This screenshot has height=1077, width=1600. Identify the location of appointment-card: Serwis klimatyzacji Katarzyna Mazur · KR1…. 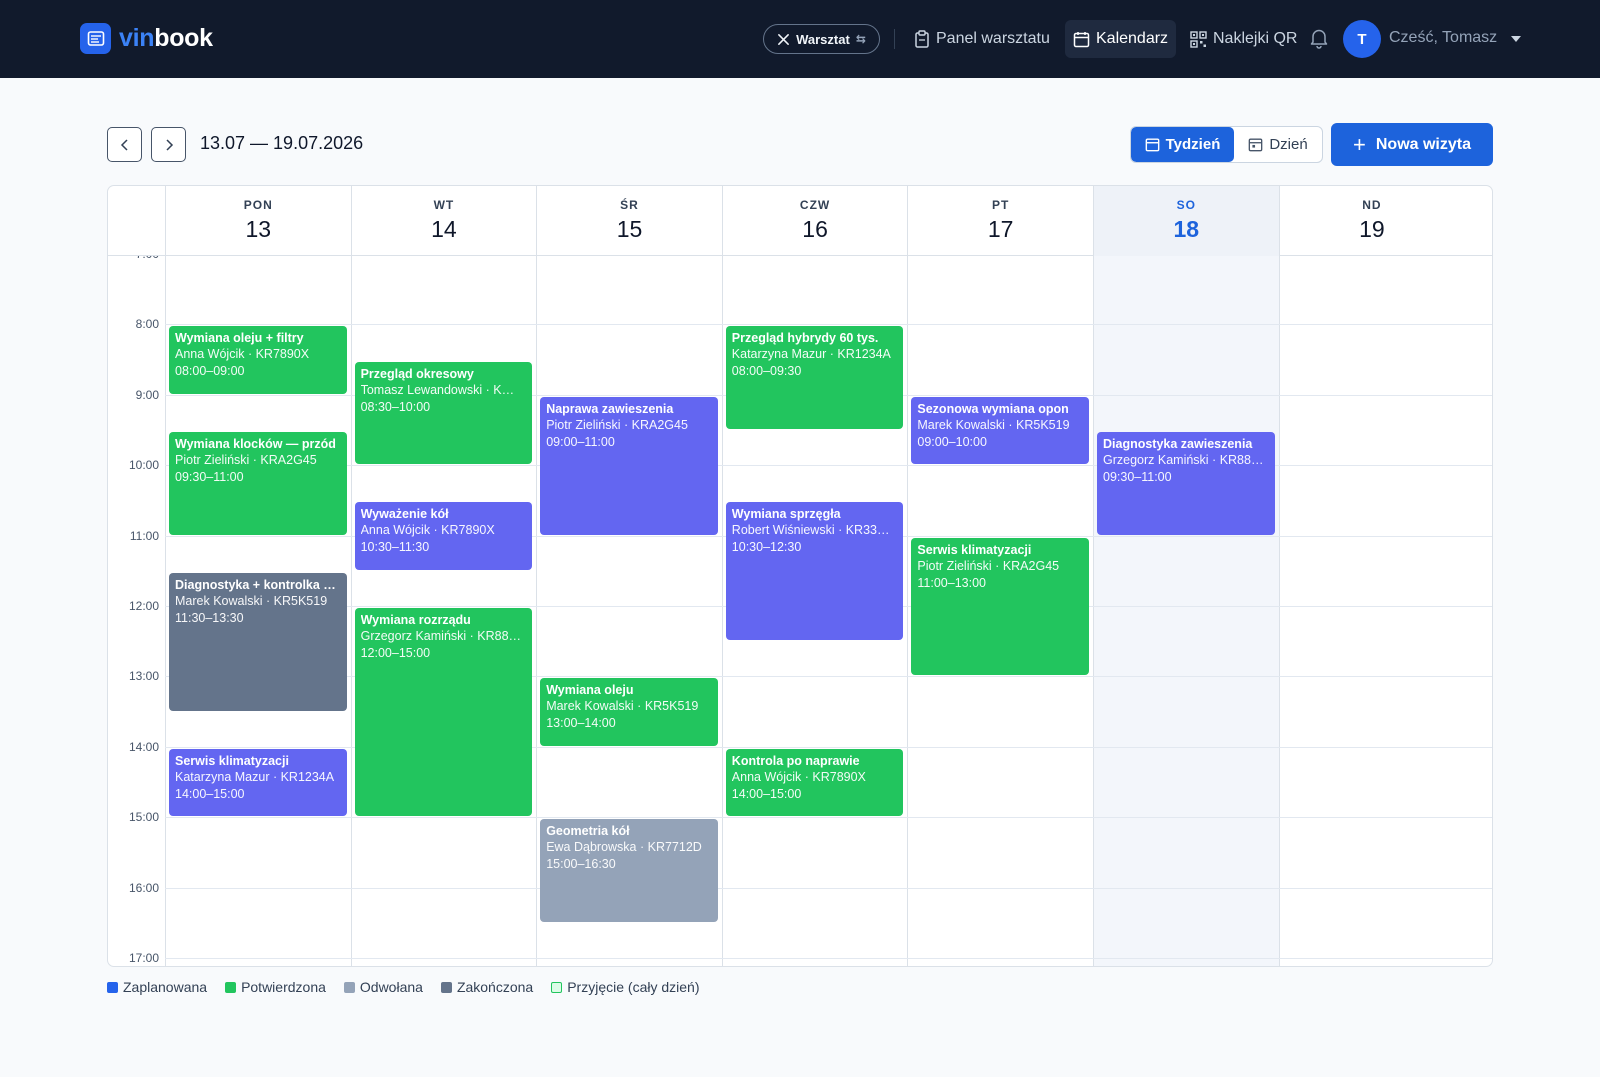
(258, 782).